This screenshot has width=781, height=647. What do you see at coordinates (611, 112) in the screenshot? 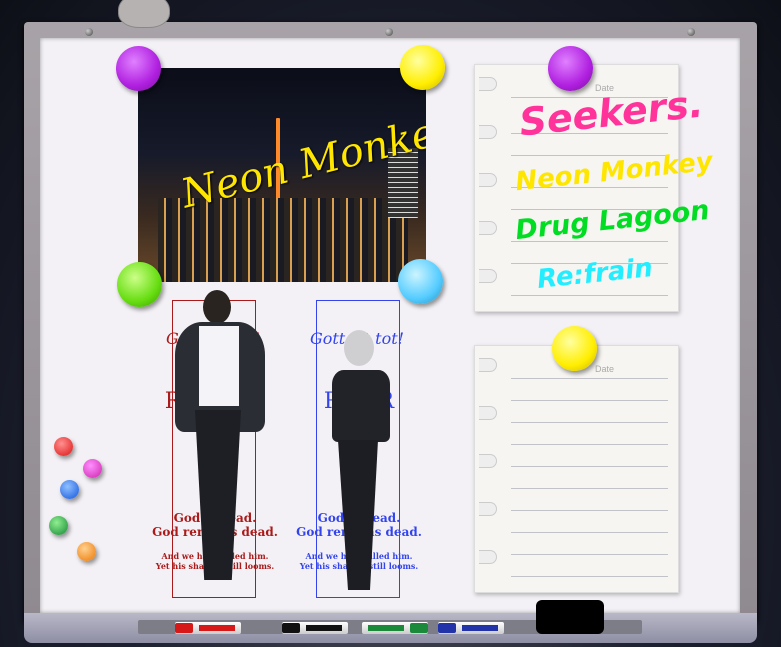
I see `menu-item-seekers: Seekers.` at bounding box center [611, 112].